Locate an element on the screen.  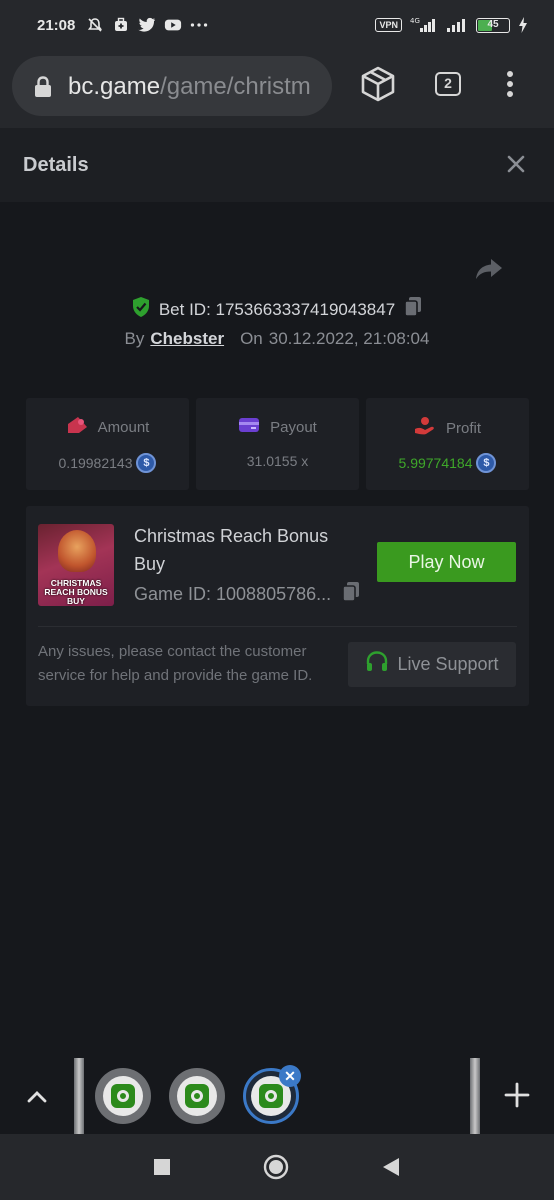
strip-edge-right is located at coordinates (475, 1096).